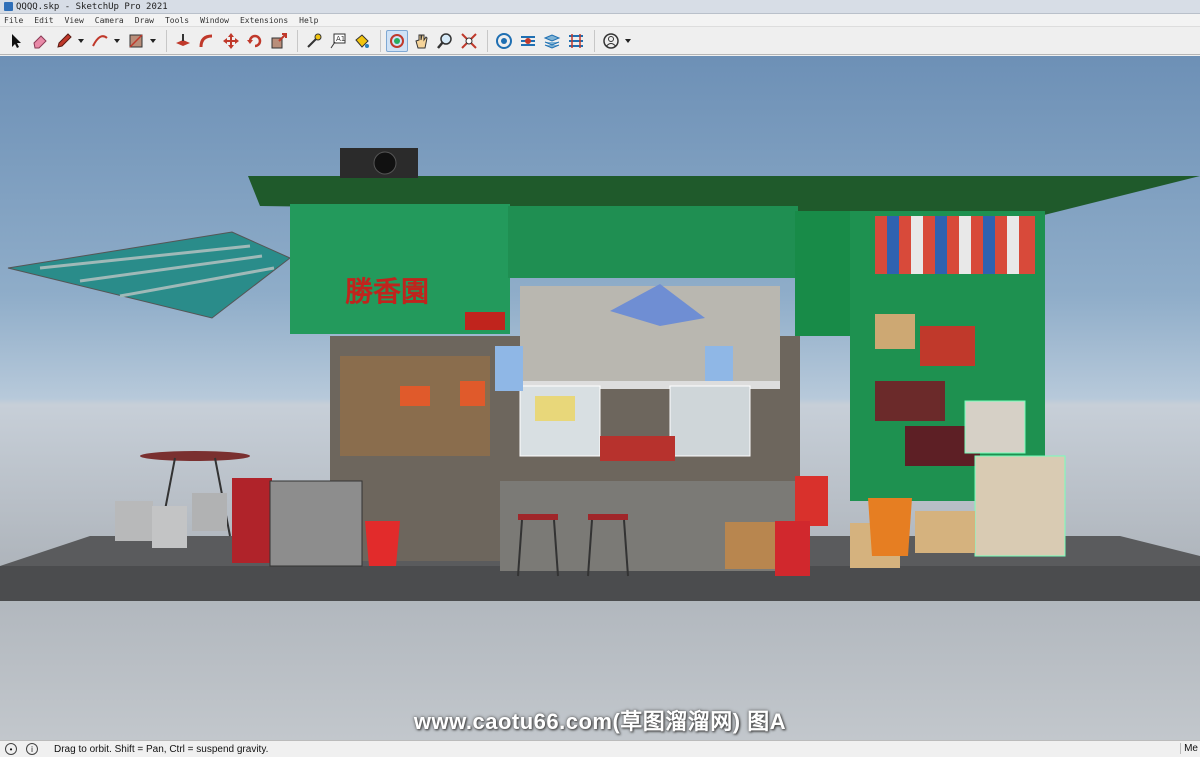 Image resolution: width=1200 pixels, height=757 pixels. Describe the element at coordinates (117, 41) in the screenshot. I see `arc-dropdown-caret` at that location.